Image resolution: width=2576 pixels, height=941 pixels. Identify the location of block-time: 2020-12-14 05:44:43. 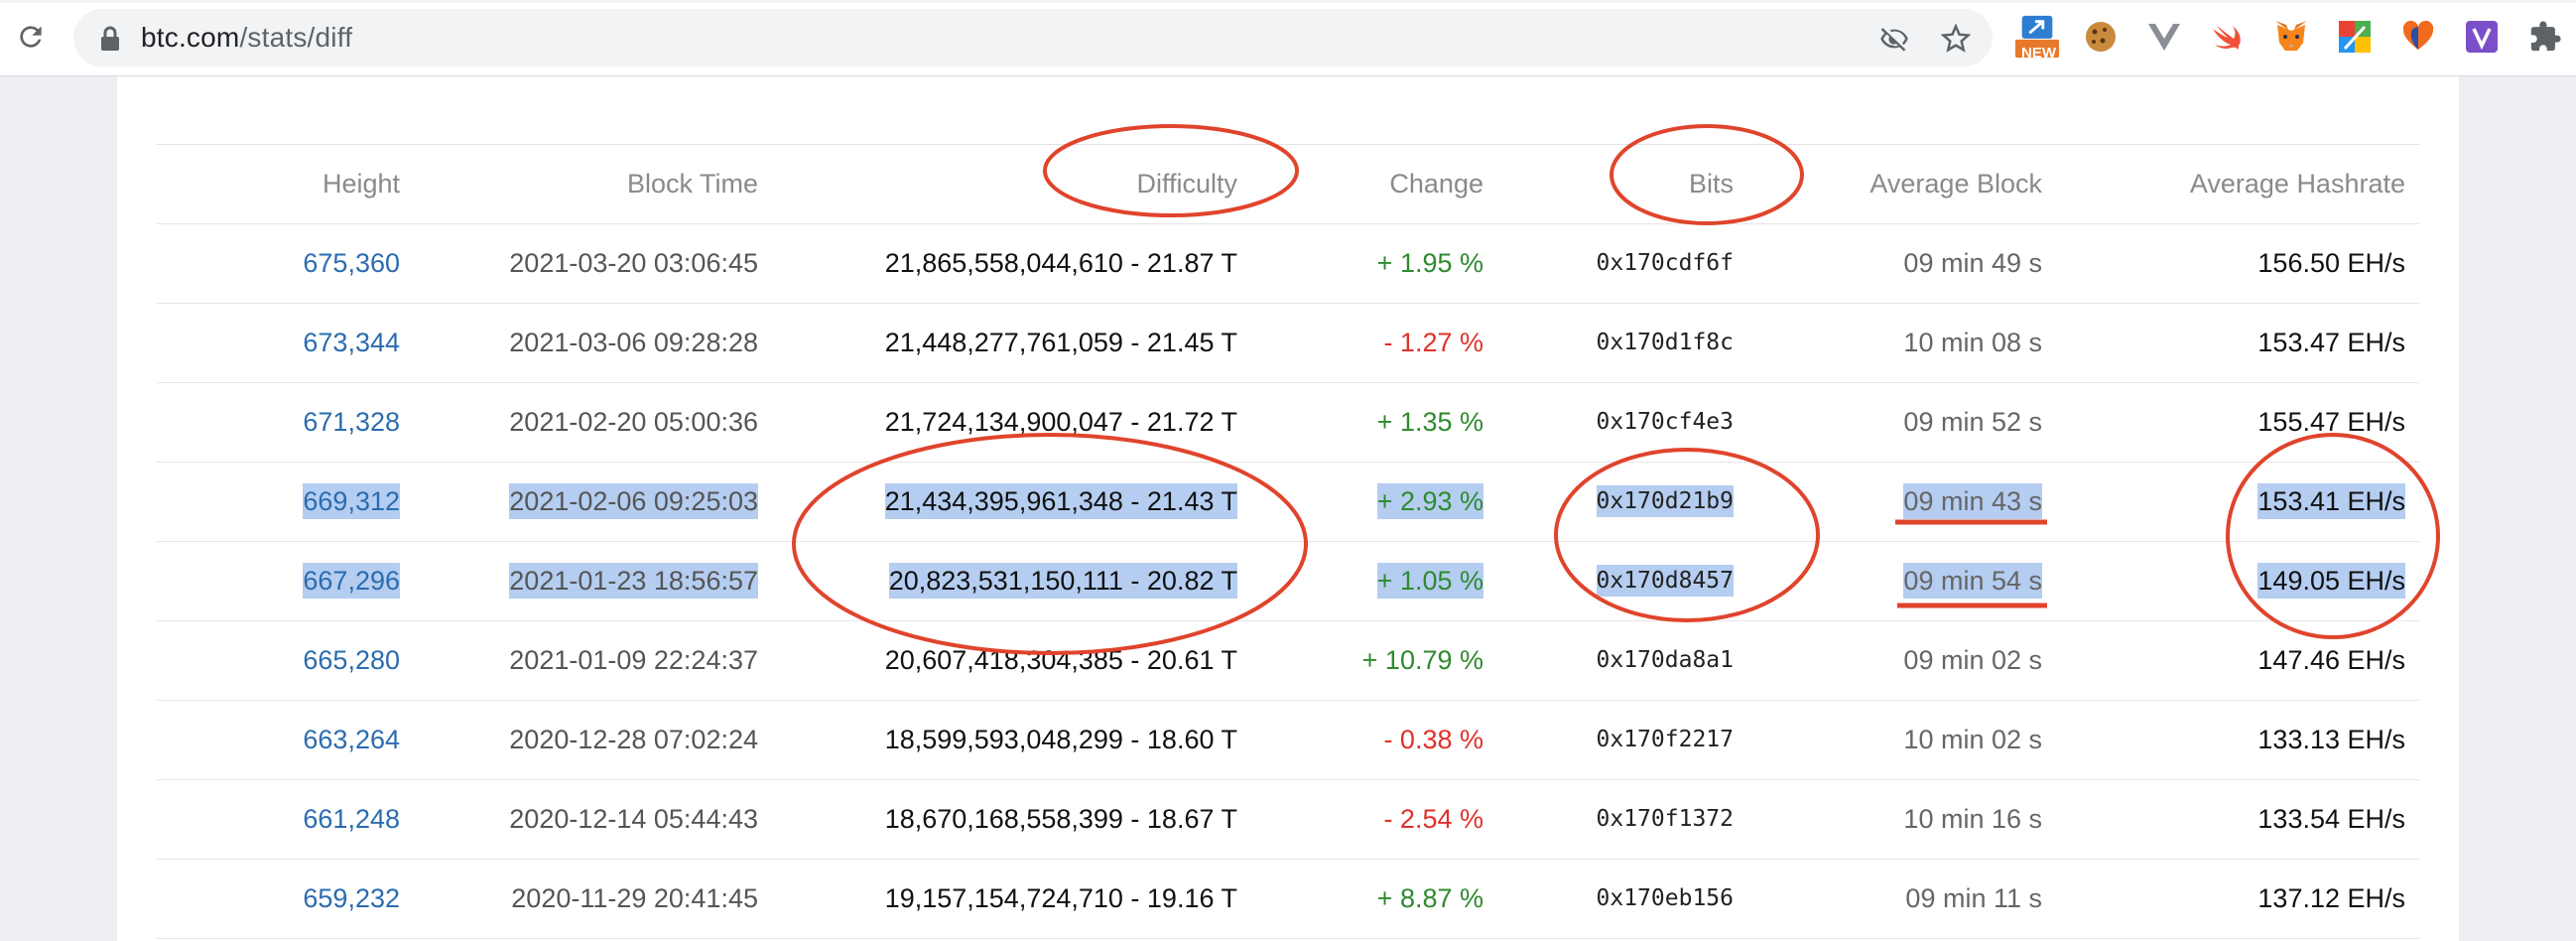
(634, 819).